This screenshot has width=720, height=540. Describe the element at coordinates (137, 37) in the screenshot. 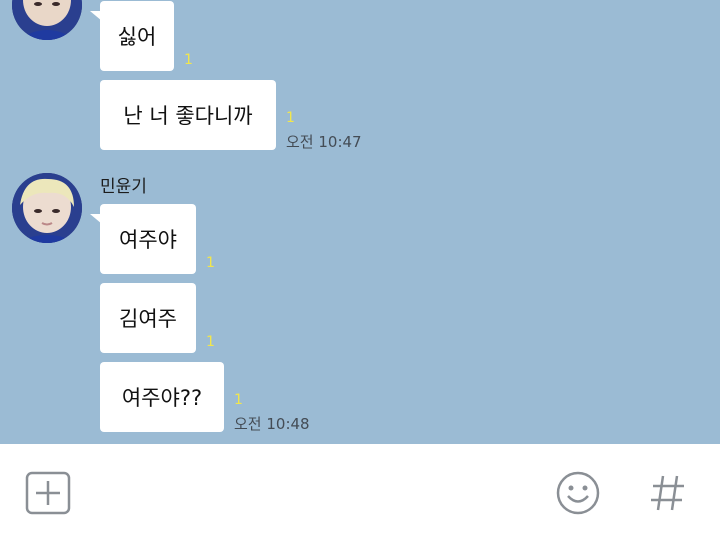

I see `message-text: 싫어` at that location.